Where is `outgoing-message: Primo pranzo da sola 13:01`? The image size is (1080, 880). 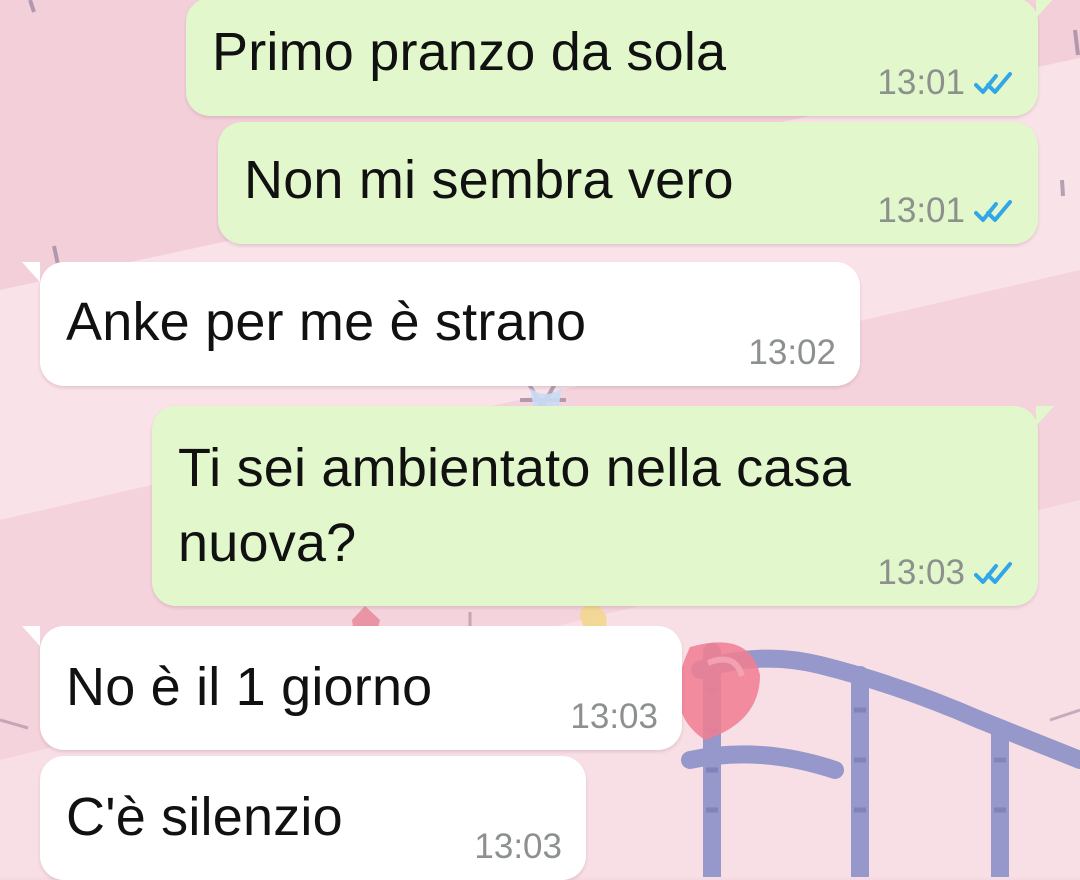
outgoing-message: Primo pranzo da sola 13:01 is located at coordinates (620, 58).